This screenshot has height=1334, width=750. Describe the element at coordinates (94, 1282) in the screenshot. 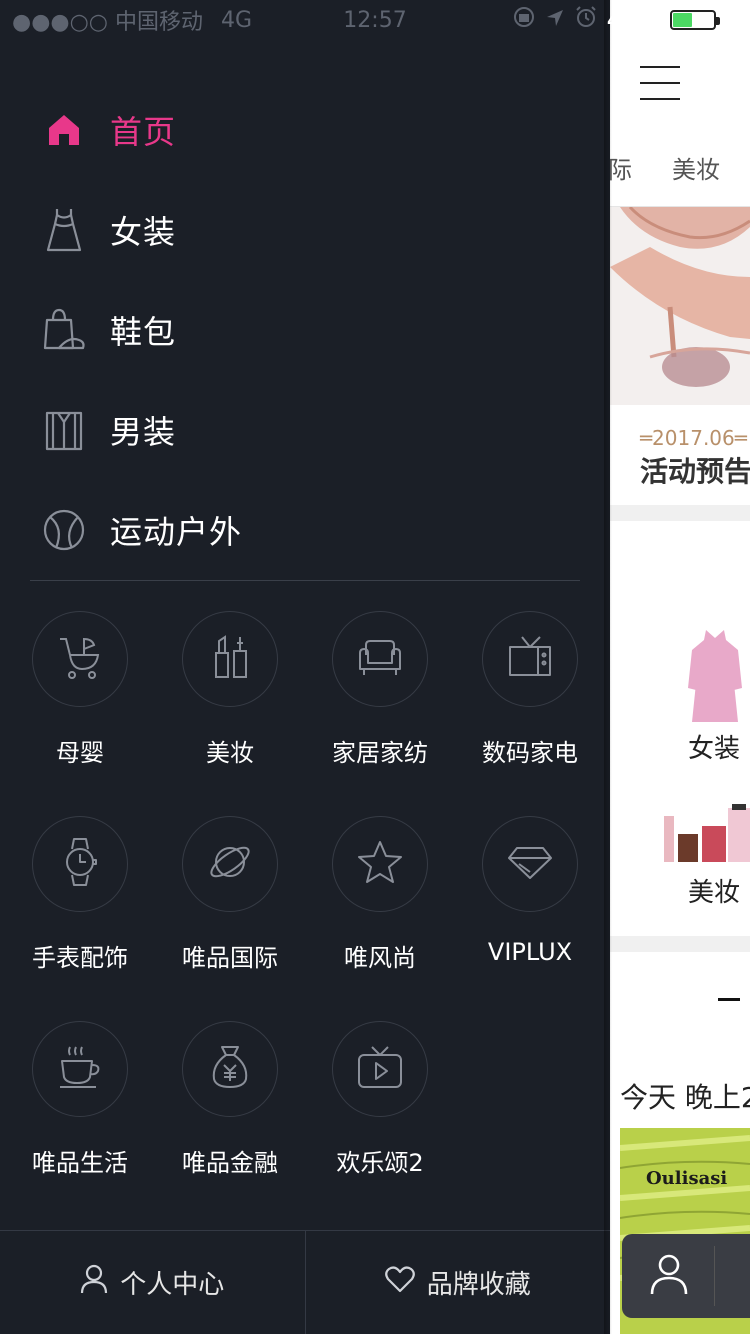

I see `user-icon` at that location.